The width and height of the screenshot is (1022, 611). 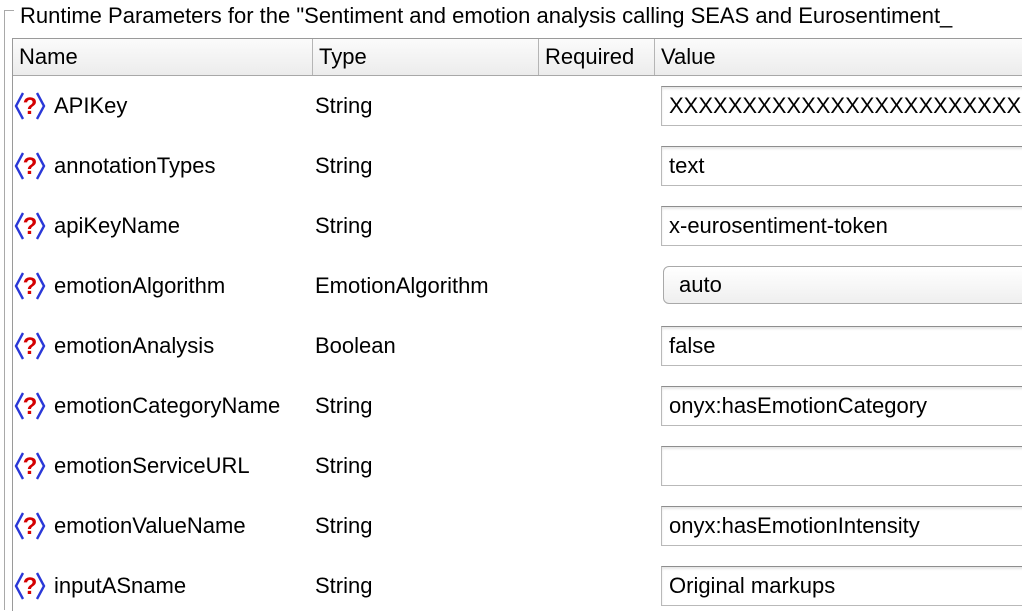 I want to click on name-cell: ? emotionServiceURL, so click(x=131, y=466).